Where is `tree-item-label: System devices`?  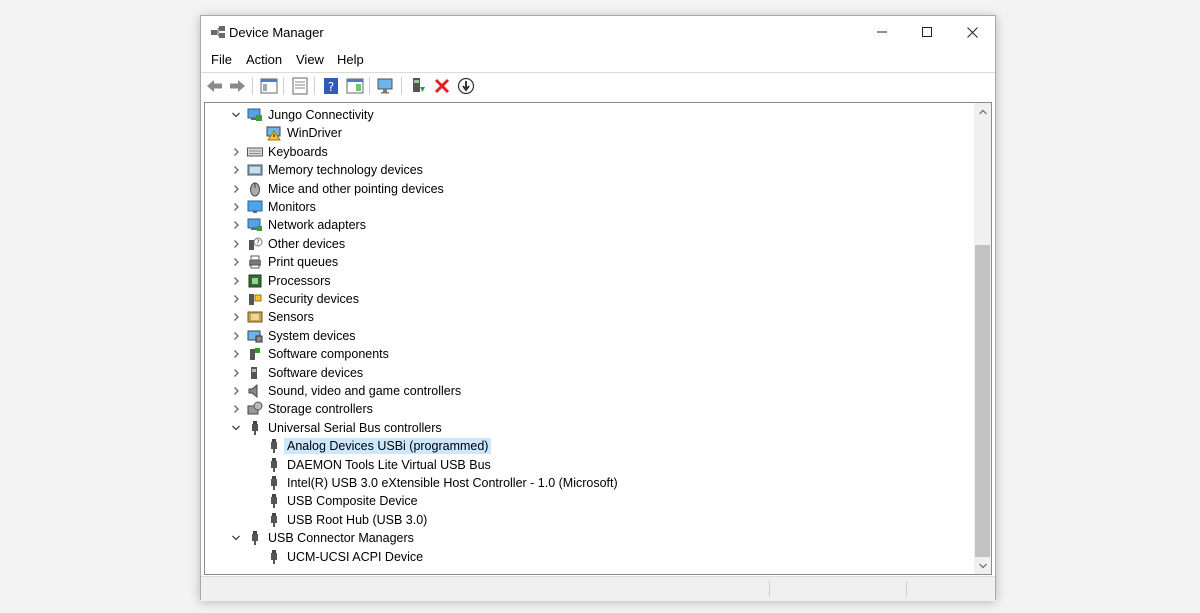 tree-item-label: System devices is located at coordinates (312, 336).